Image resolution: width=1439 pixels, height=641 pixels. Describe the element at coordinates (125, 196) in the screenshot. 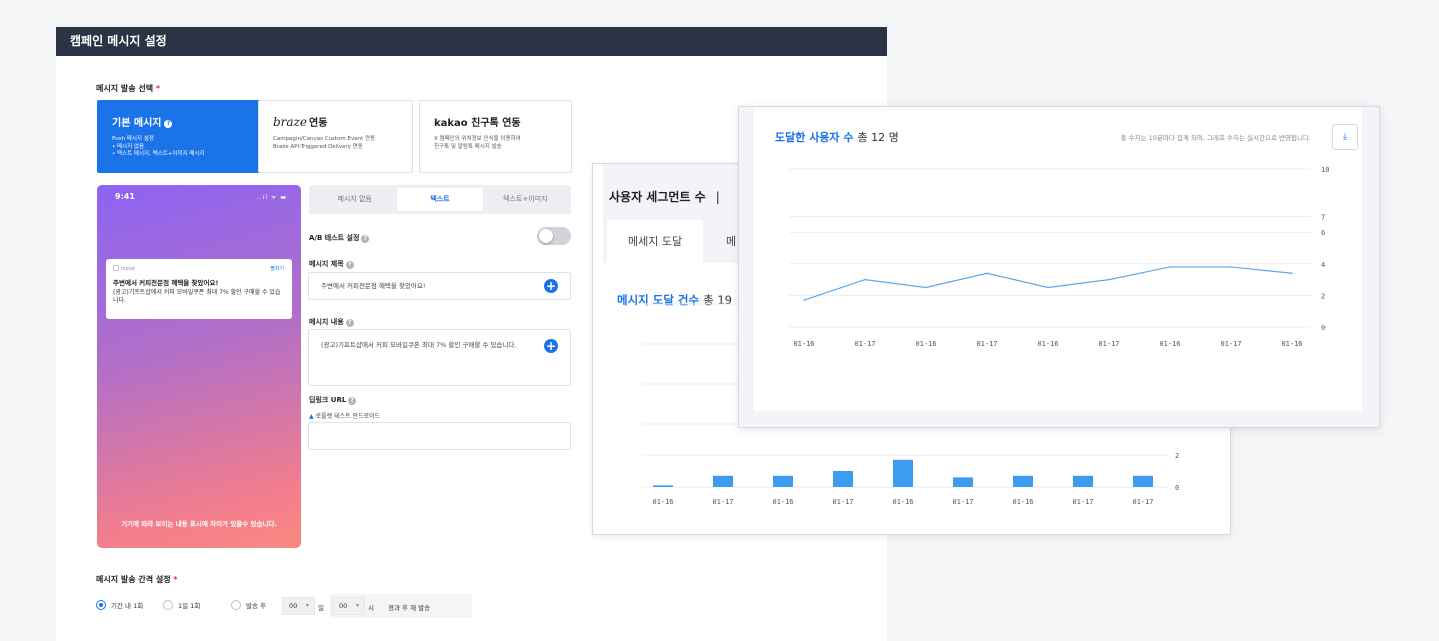

I see `phone-time: 9:41` at that location.